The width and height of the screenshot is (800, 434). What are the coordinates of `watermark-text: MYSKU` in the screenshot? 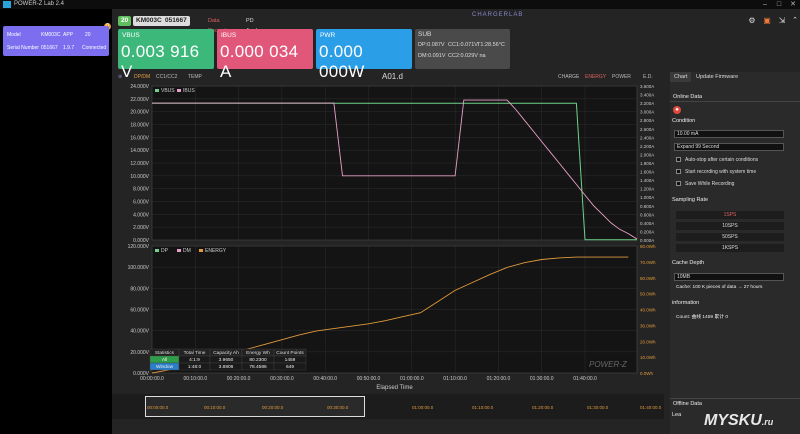 It's located at (733, 420).